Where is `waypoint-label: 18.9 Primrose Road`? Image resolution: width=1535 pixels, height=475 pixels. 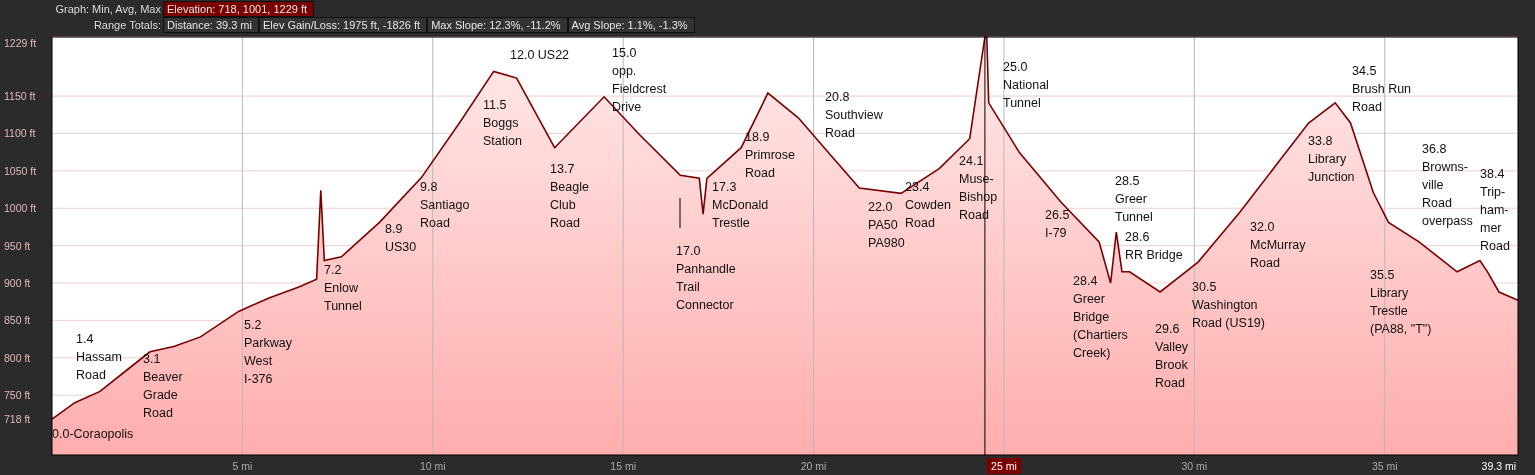 waypoint-label: 18.9 Primrose Road is located at coordinates (770, 155).